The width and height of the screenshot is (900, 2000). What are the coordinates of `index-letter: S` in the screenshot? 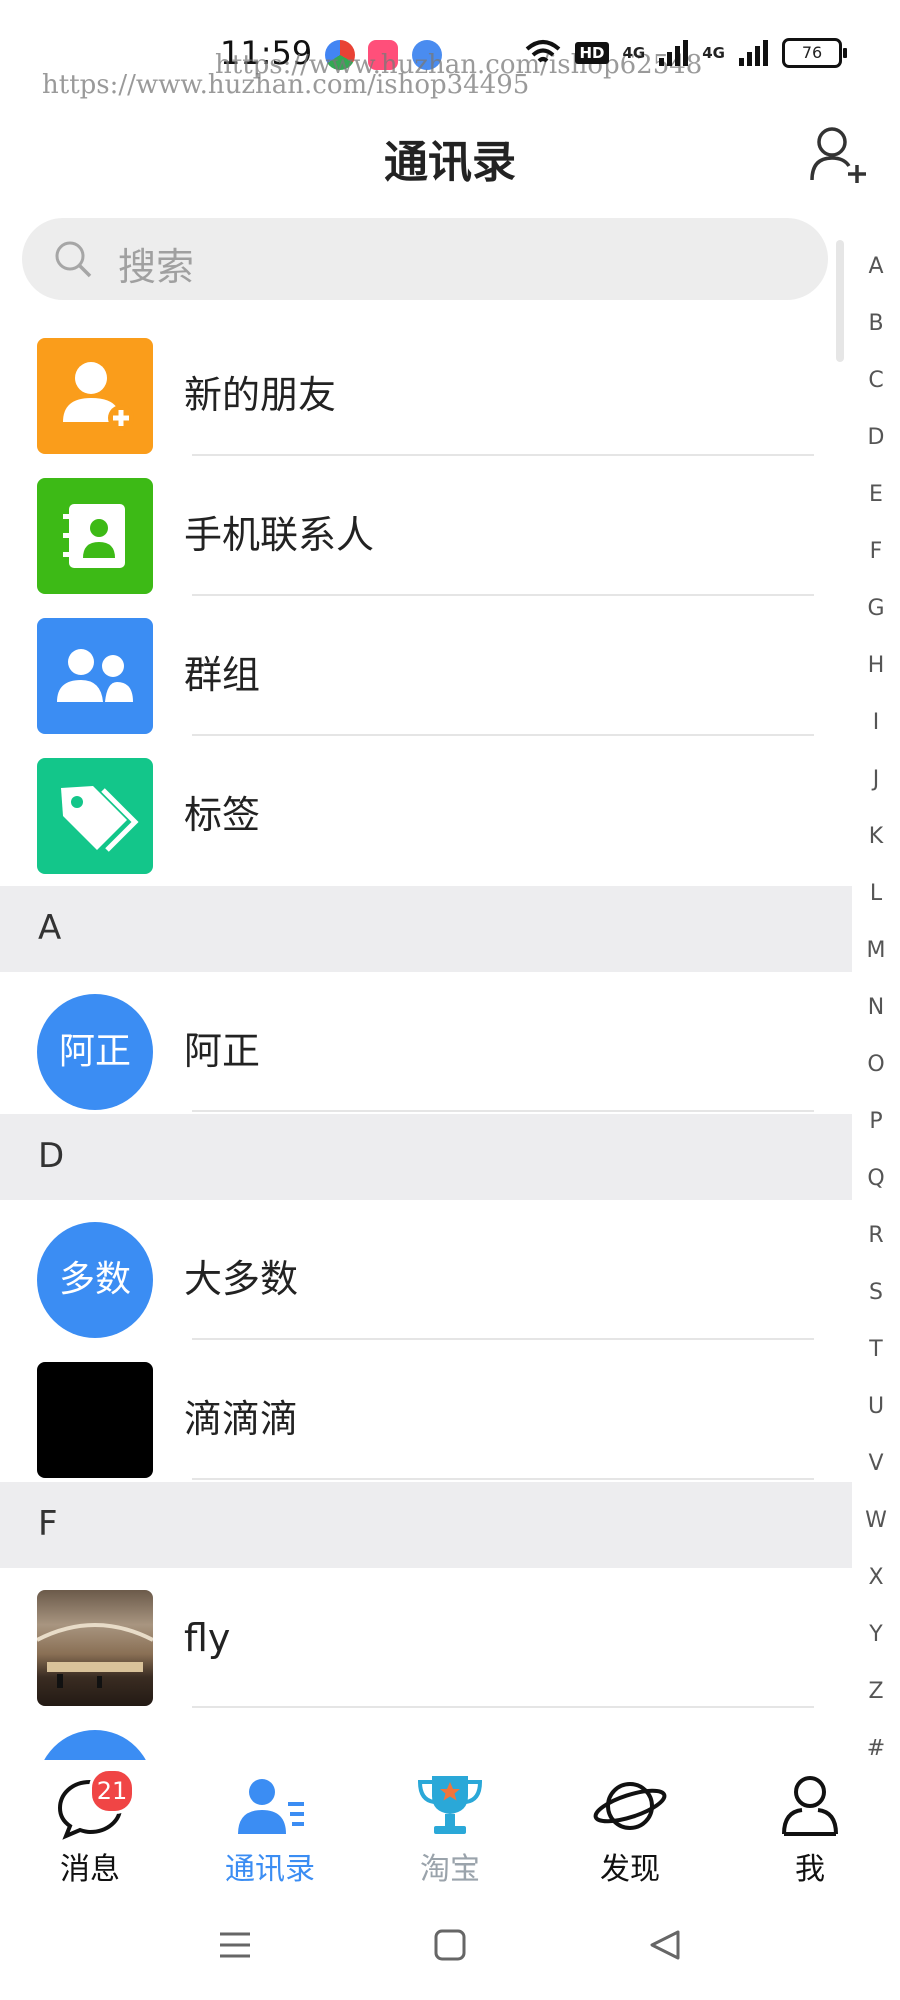 It's located at (876, 1306).